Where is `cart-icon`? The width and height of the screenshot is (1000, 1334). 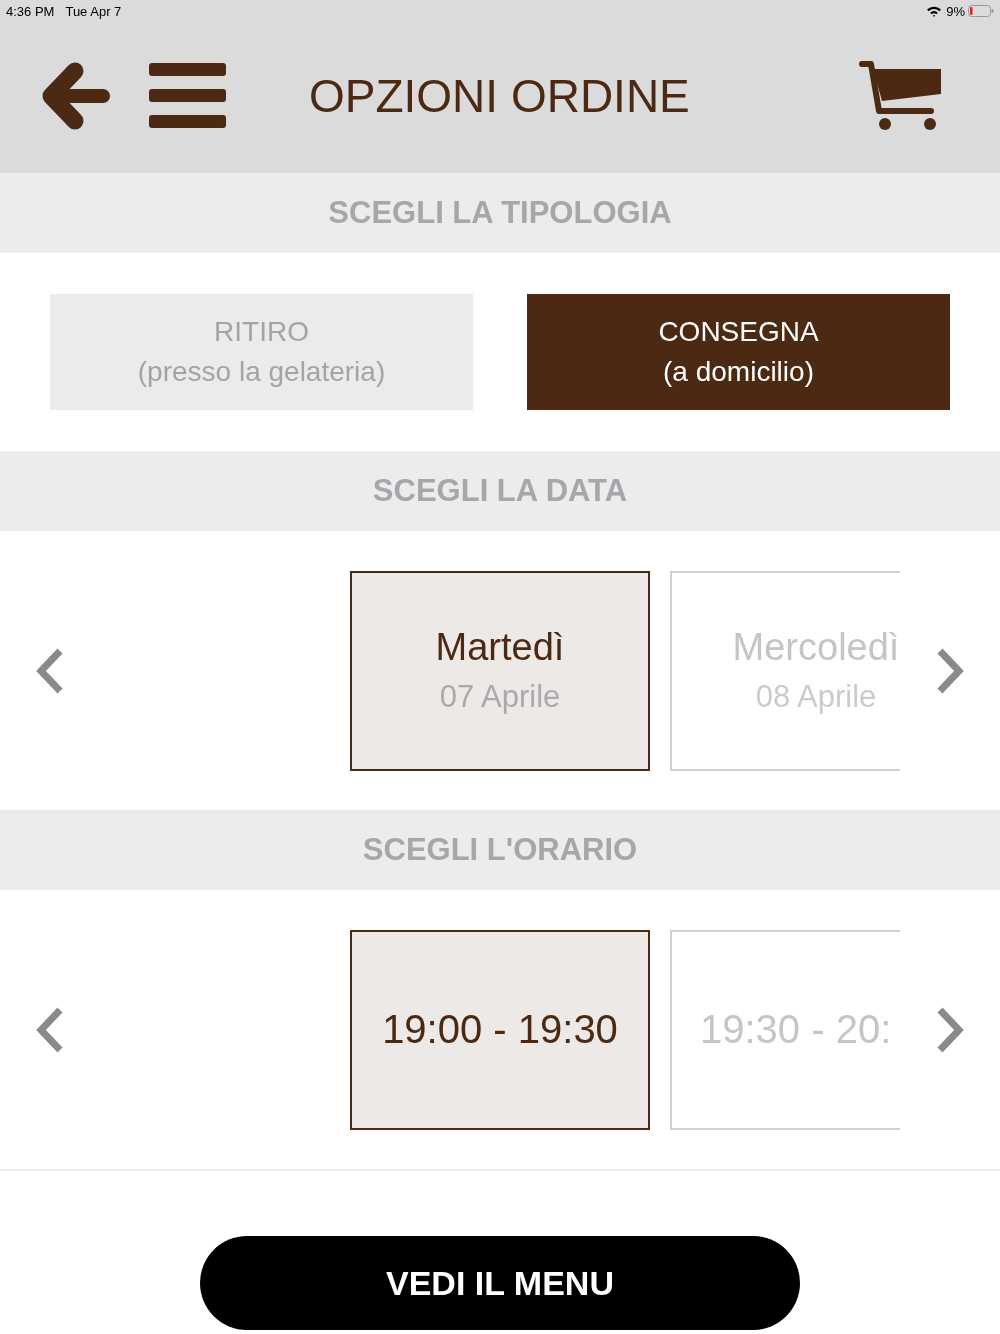 cart-icon is located at coordinates (901, 95).